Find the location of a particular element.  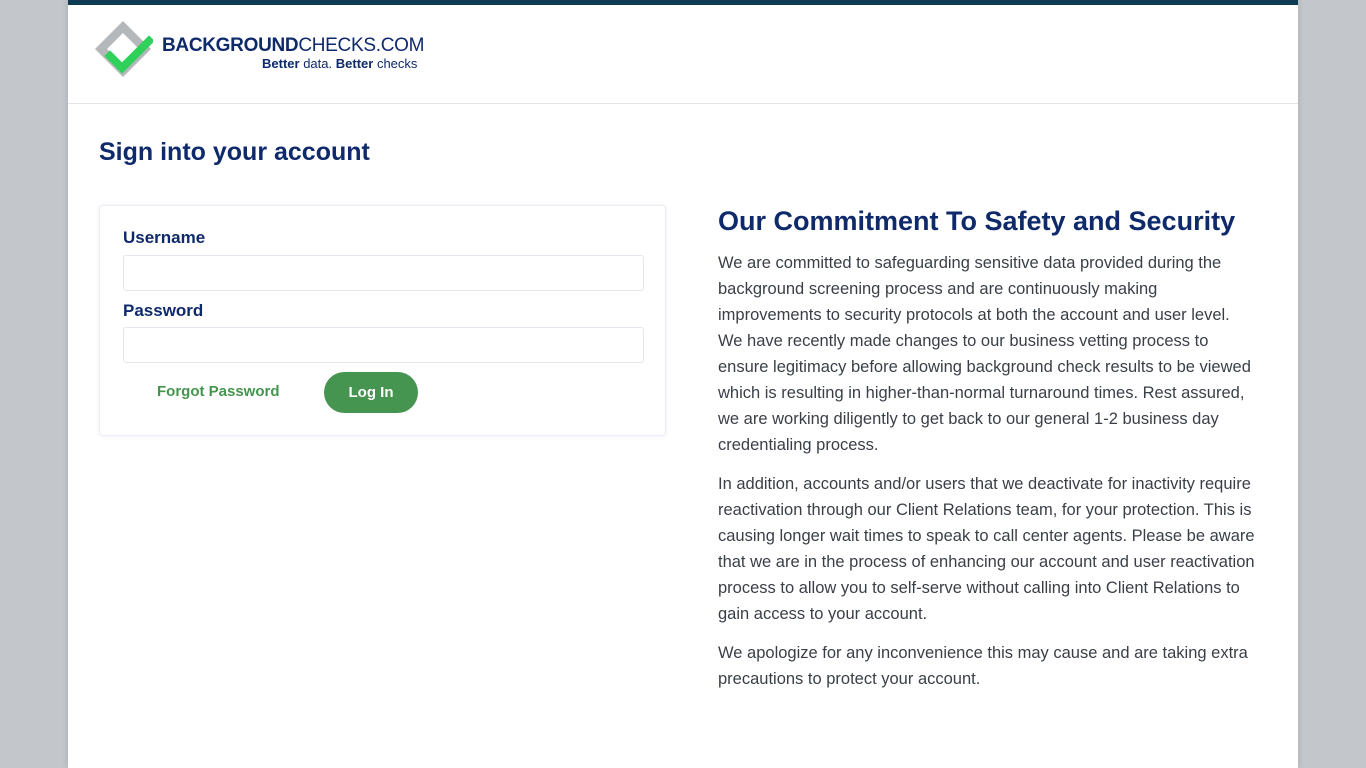

brand-name-bold: BACKGROUND is located at coordinates (230, 45).